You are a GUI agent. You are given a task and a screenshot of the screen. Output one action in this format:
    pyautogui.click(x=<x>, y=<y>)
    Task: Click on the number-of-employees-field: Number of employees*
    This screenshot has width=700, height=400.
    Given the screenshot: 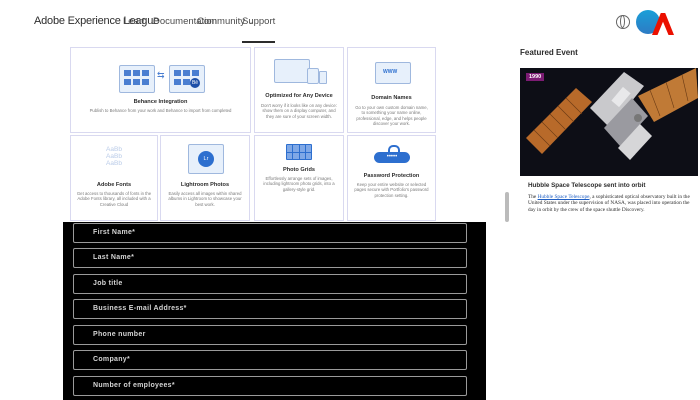 What is the action you would take?
    pyautogui.click(x=270, y=386)
    